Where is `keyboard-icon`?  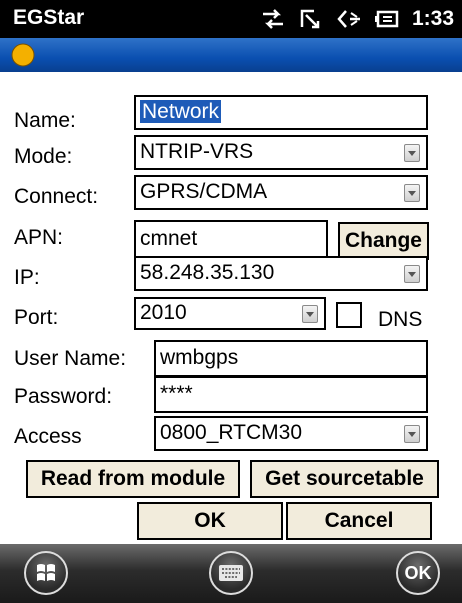 keyboard-icon is located at coordinates (231, 573).